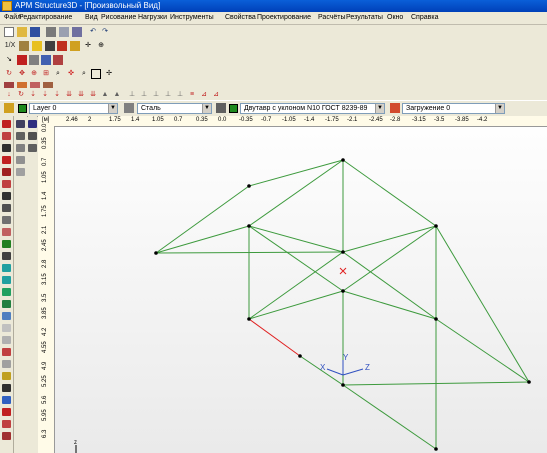 Image resolution: width=547 pixels, height=453 pixels. Describe the element at coordinates (51, 32) in the screenshot. I see `print-icon` at that location.